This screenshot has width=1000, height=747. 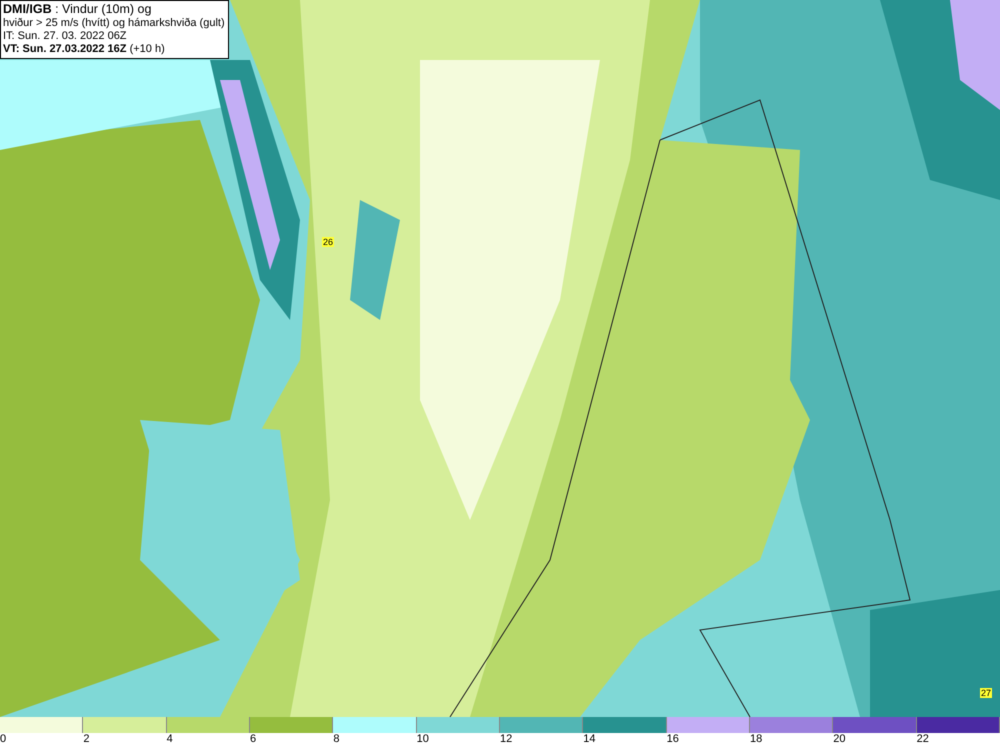 I want to click on legend-label: 0, so click(x=3, y=739).